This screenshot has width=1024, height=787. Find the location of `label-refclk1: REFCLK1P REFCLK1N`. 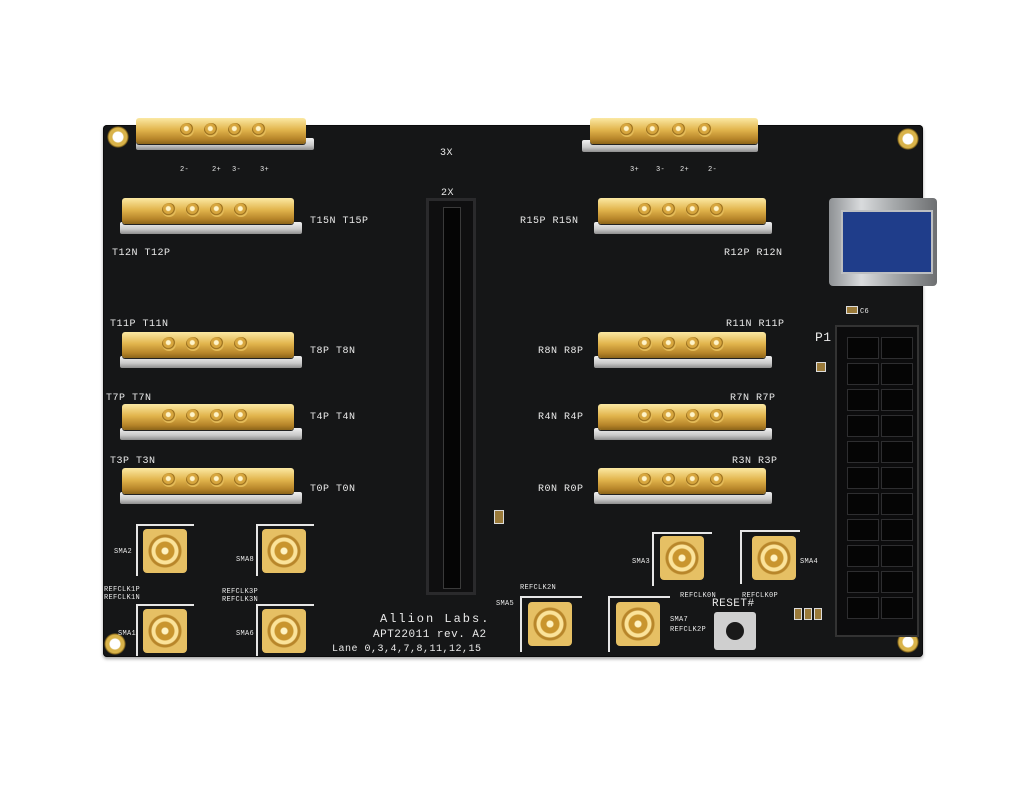

label-refclk1: REFCLK1P REFCLK1N is located at coordinates (122, 594).